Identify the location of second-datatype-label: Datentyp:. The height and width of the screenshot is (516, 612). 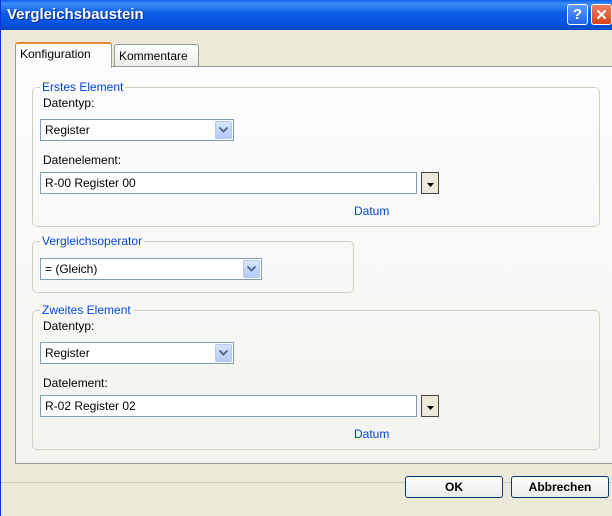
(69, 326).